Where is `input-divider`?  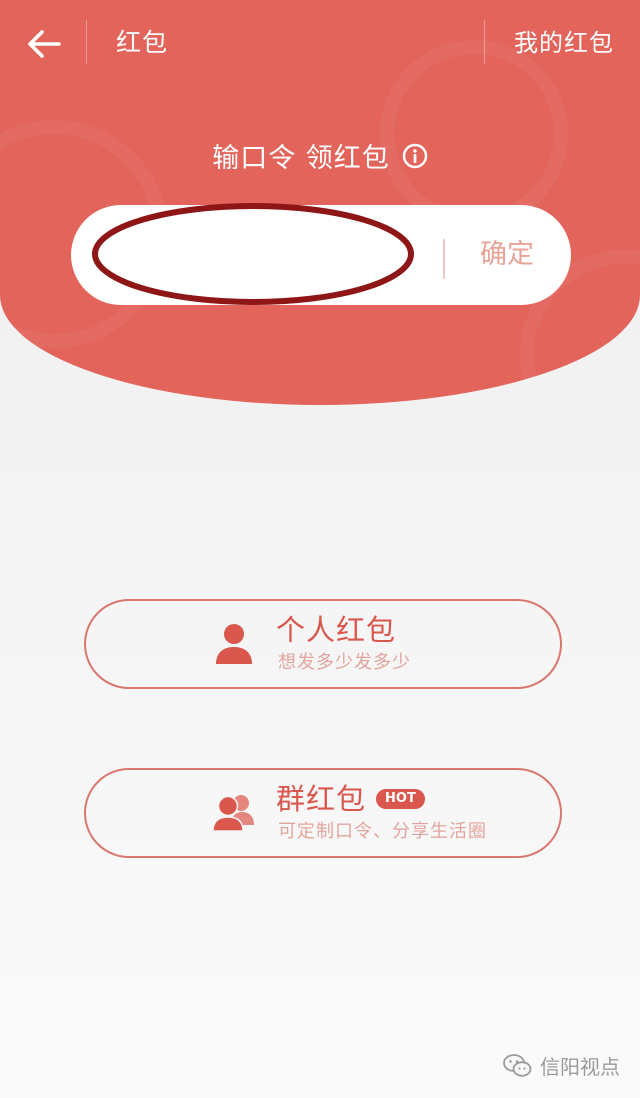 input-divider is located at coordinates (444, 259).